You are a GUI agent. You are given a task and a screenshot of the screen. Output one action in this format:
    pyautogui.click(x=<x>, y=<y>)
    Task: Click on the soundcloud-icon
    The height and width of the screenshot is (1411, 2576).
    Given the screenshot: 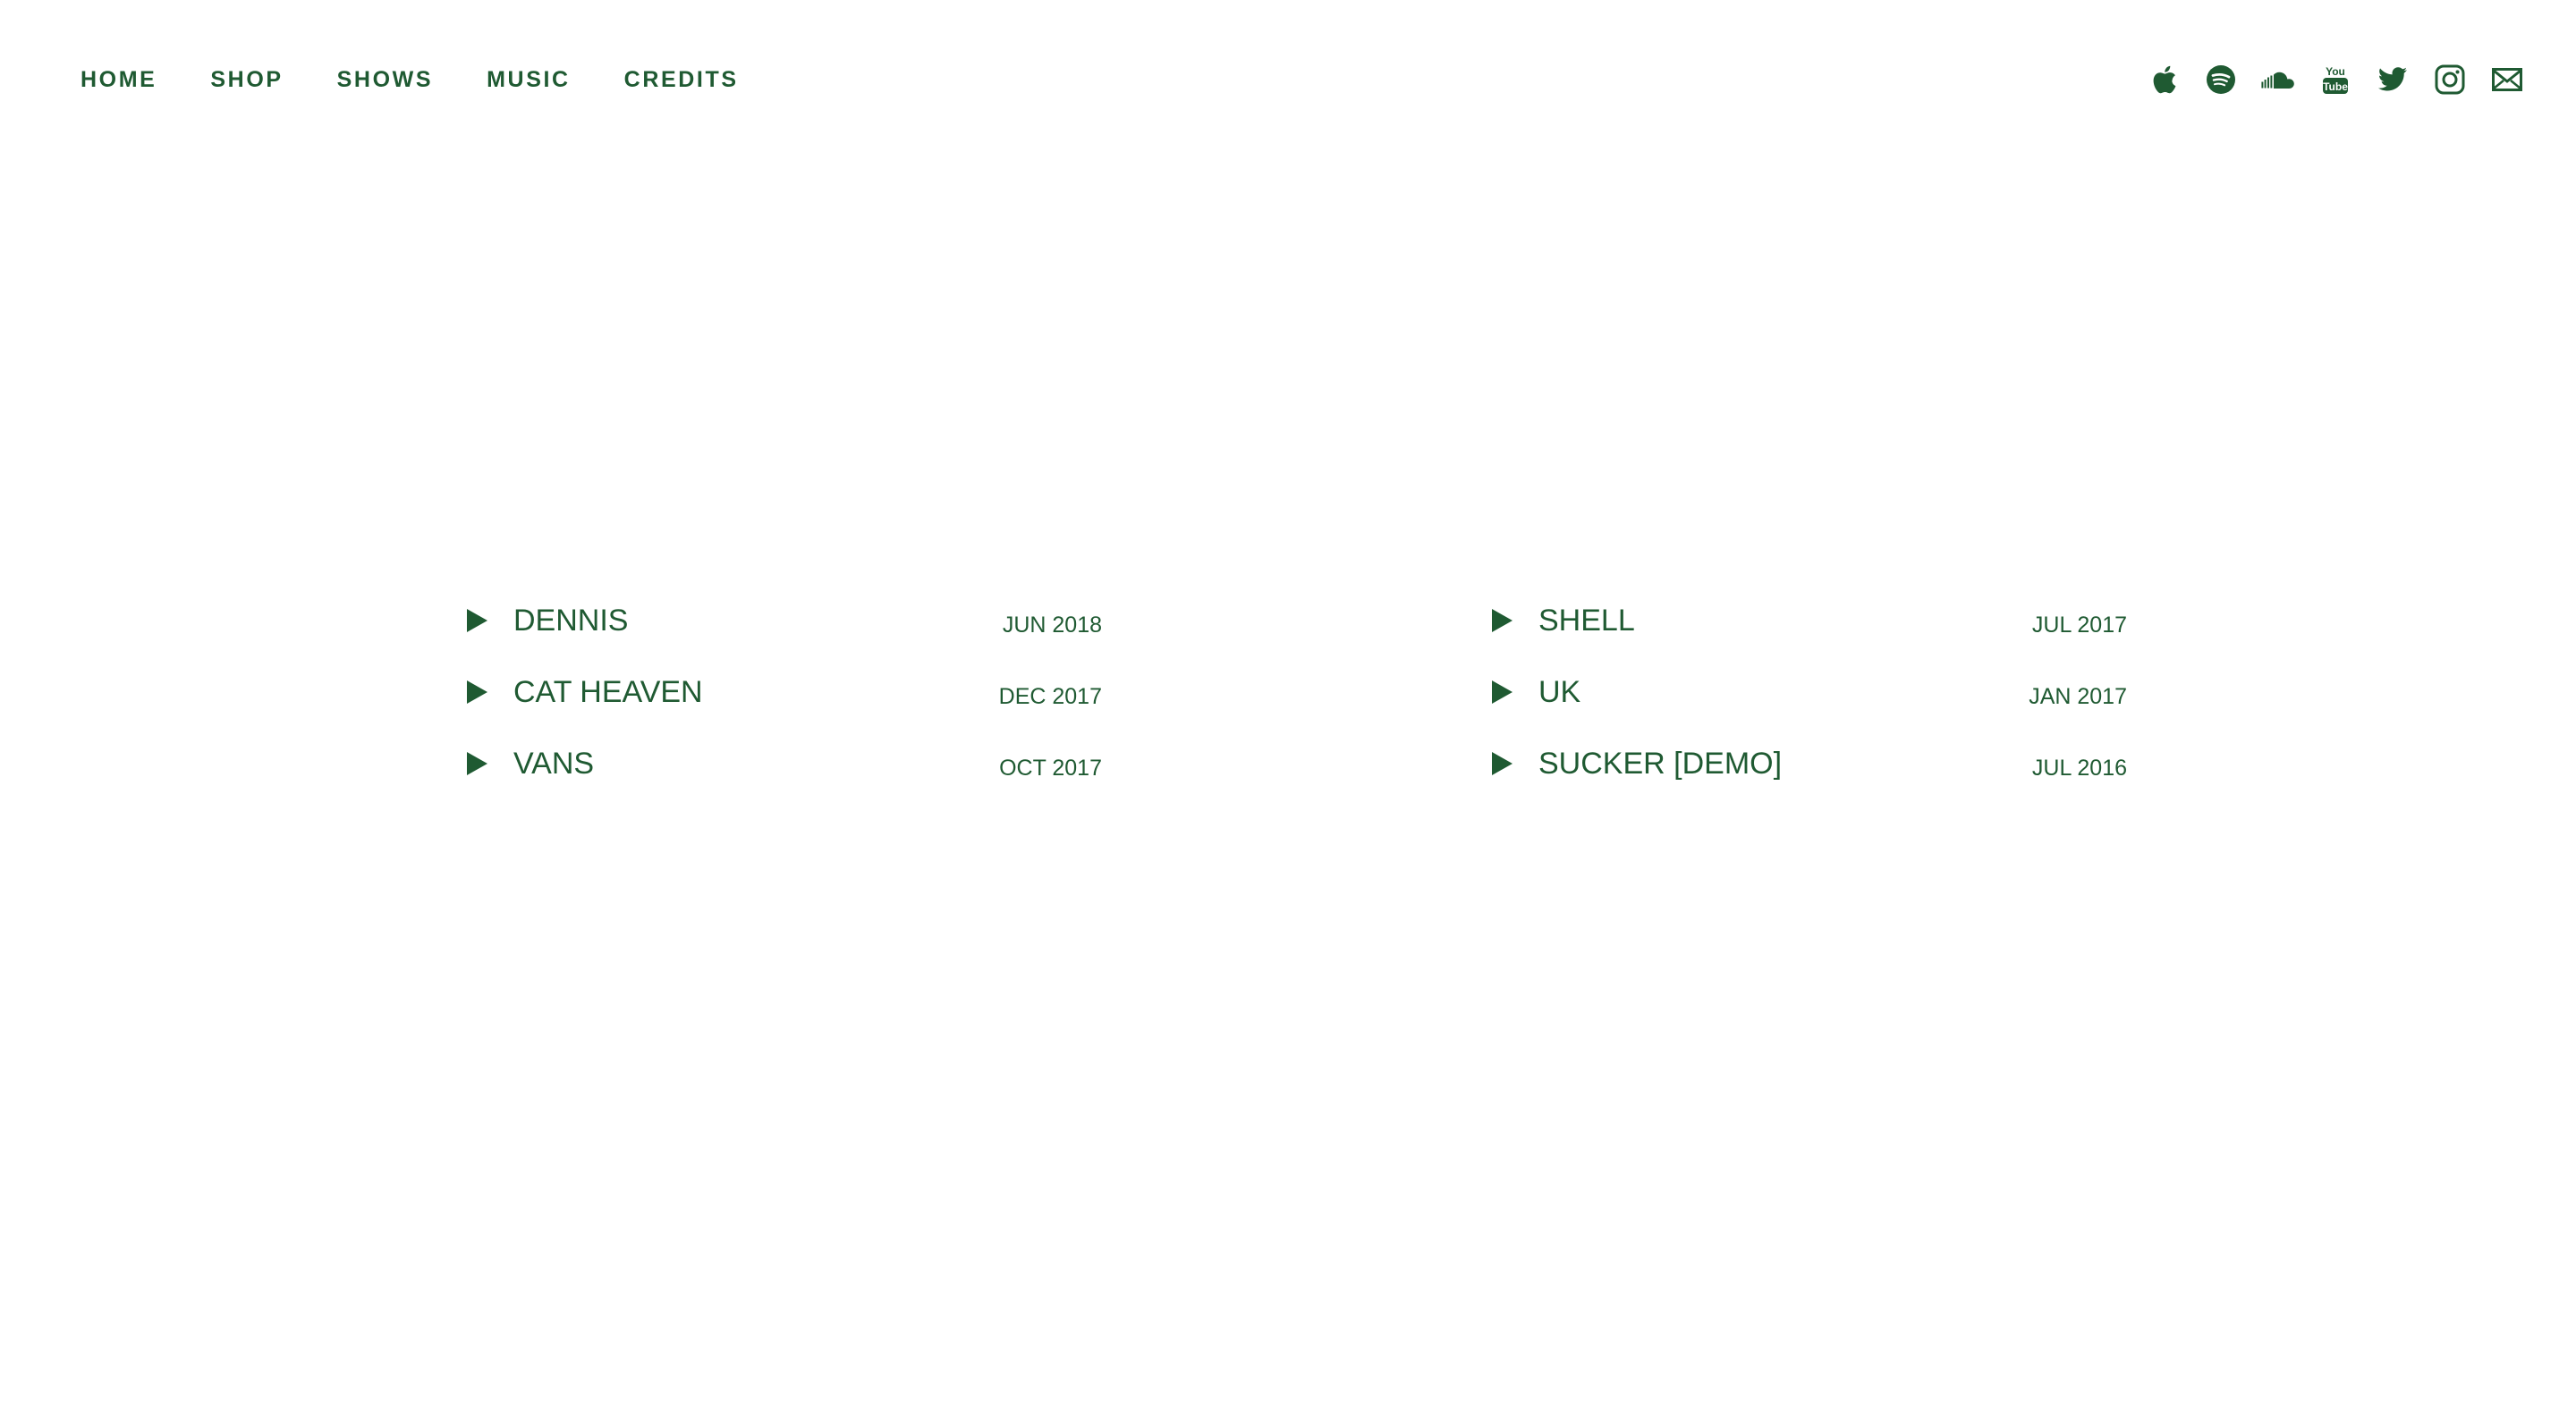 What is the action you would take?
    pyautogui.click(x=2278, y=80)
    